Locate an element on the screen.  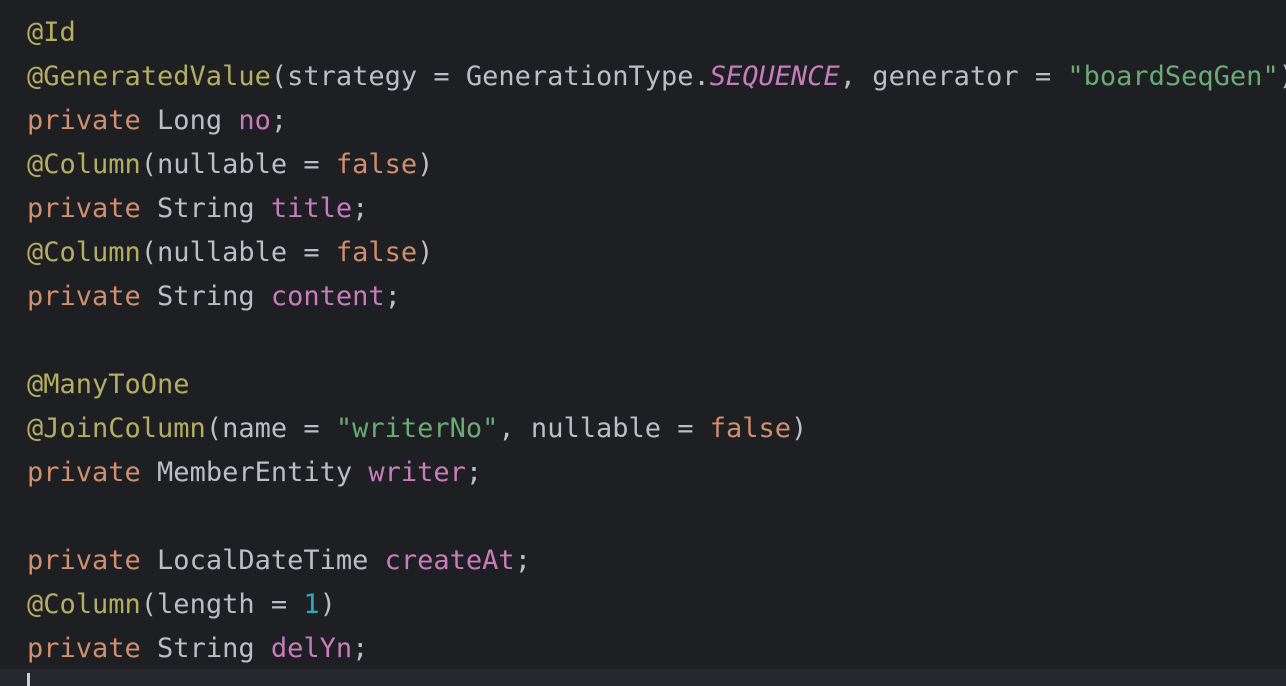
code-token: (length = is located at coordinates (222, 604).